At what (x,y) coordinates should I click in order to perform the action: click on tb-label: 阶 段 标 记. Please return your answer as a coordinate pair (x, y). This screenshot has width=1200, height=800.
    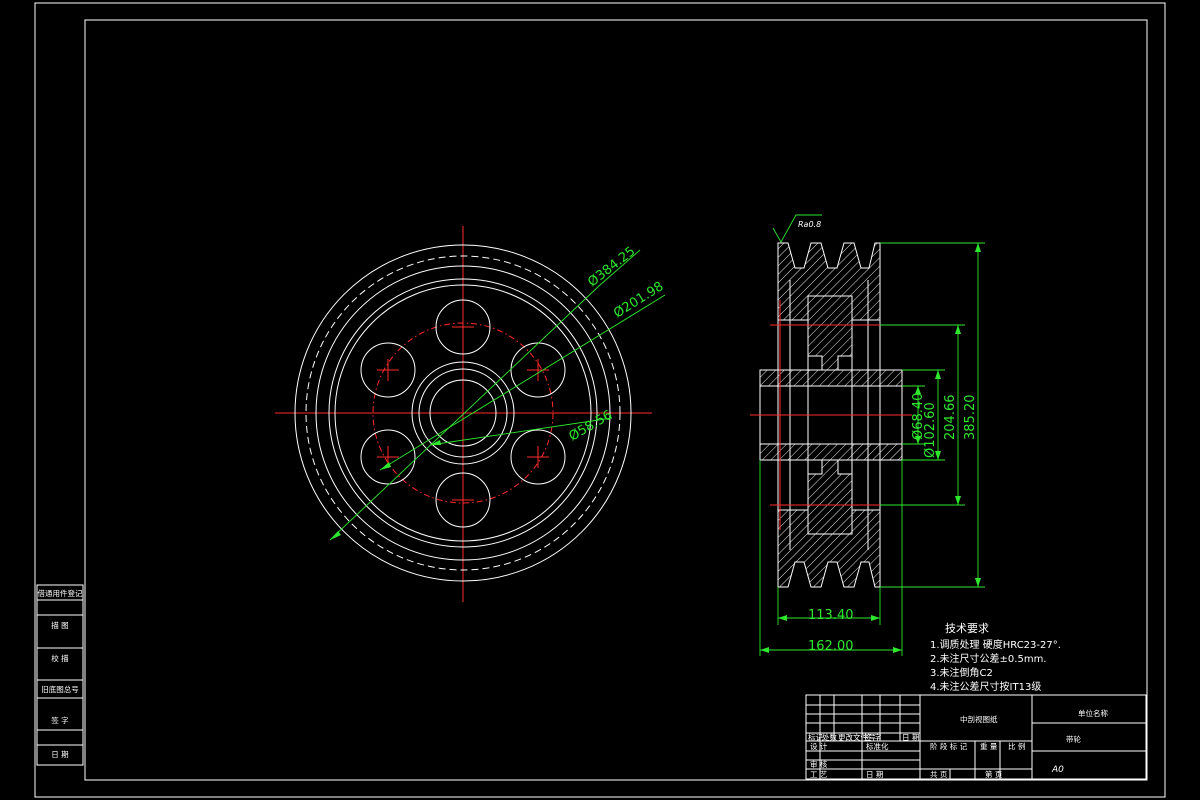
    Looking at the image, I should click on (949, 746).